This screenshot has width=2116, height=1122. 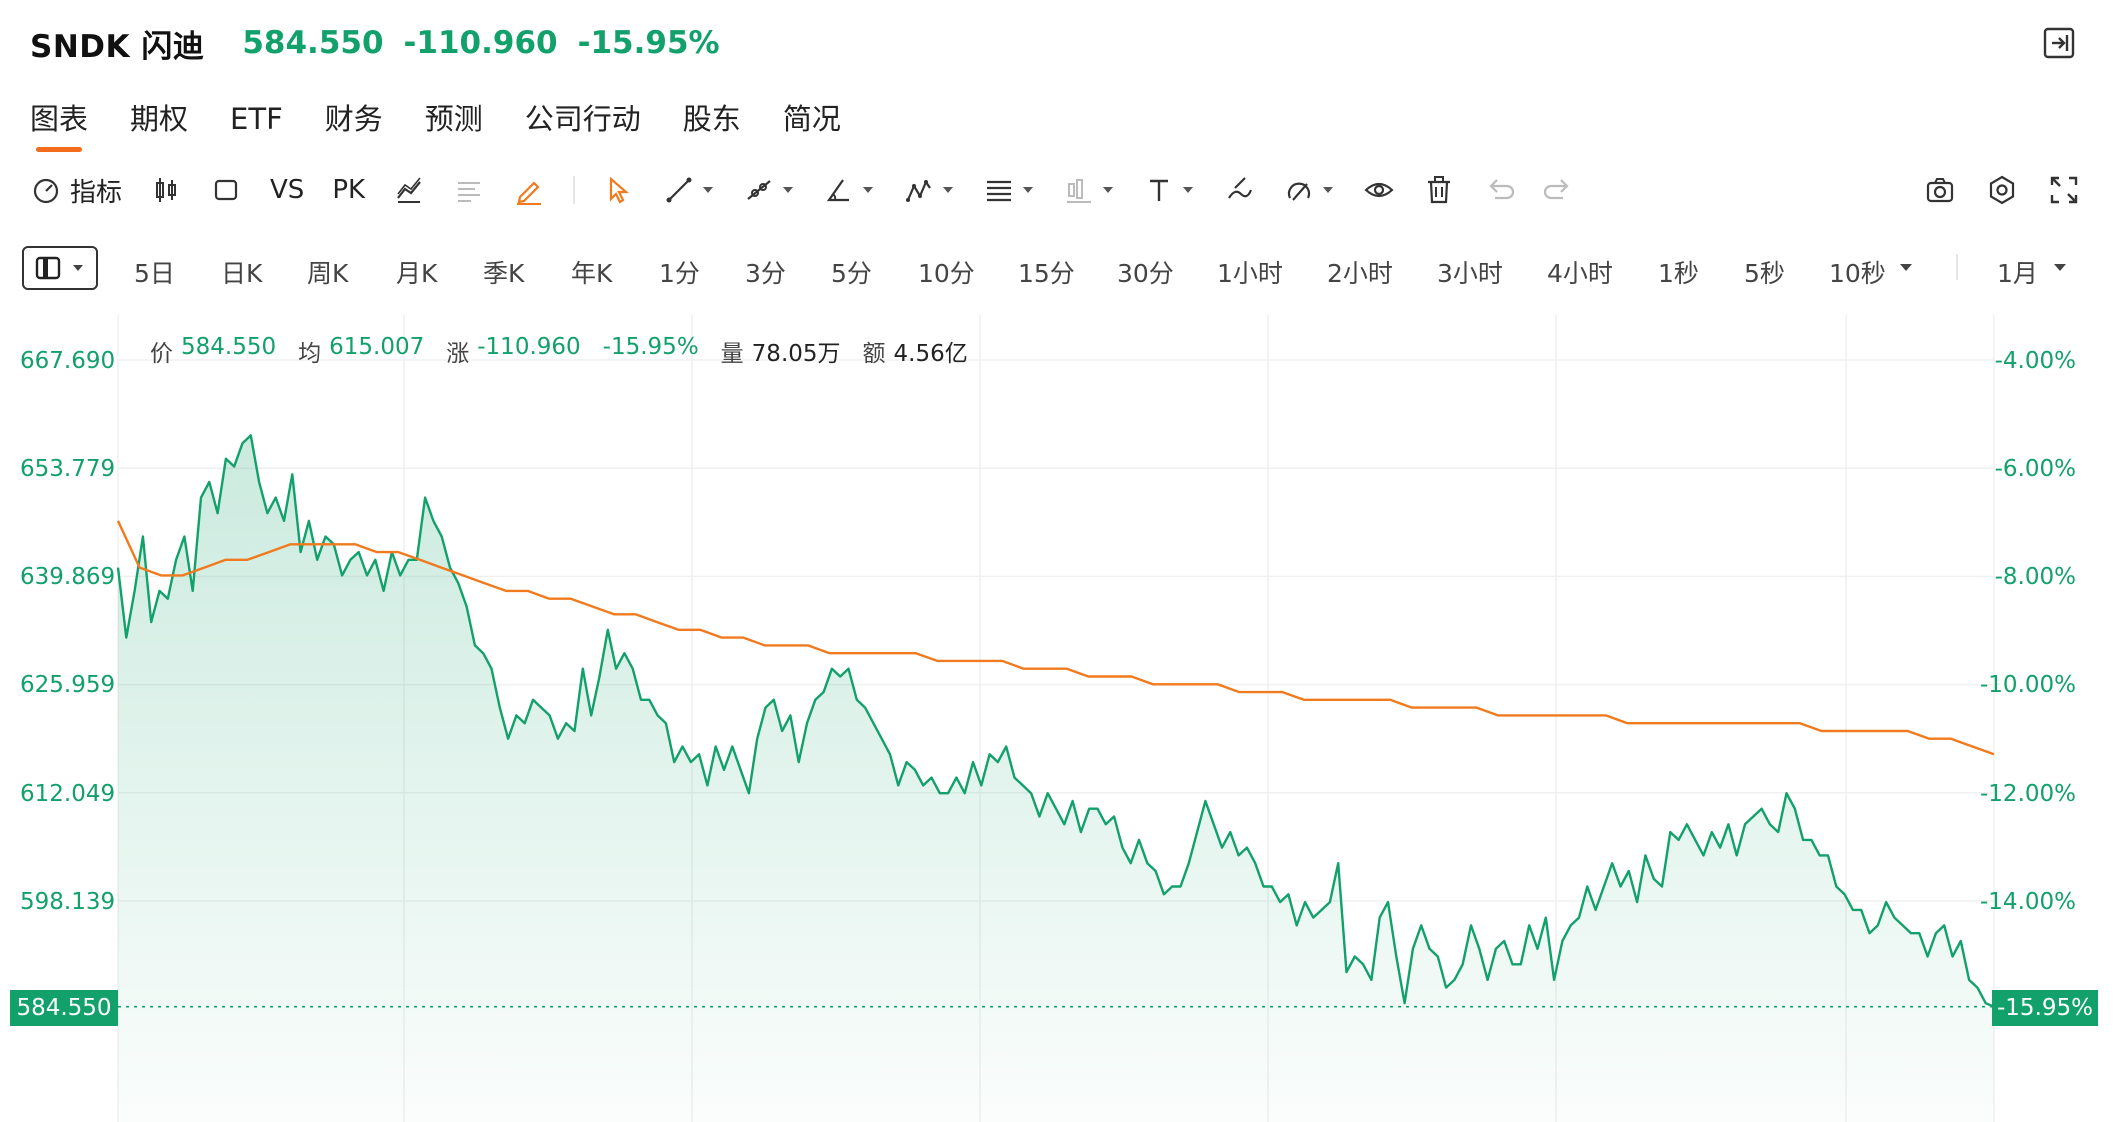 What do you see at coordinates (385, 43) in the screenshot?
I see `quote-header: SNDK 闪迪 584.550 -110.960 -15.95%` at bounding box center [385, 43].